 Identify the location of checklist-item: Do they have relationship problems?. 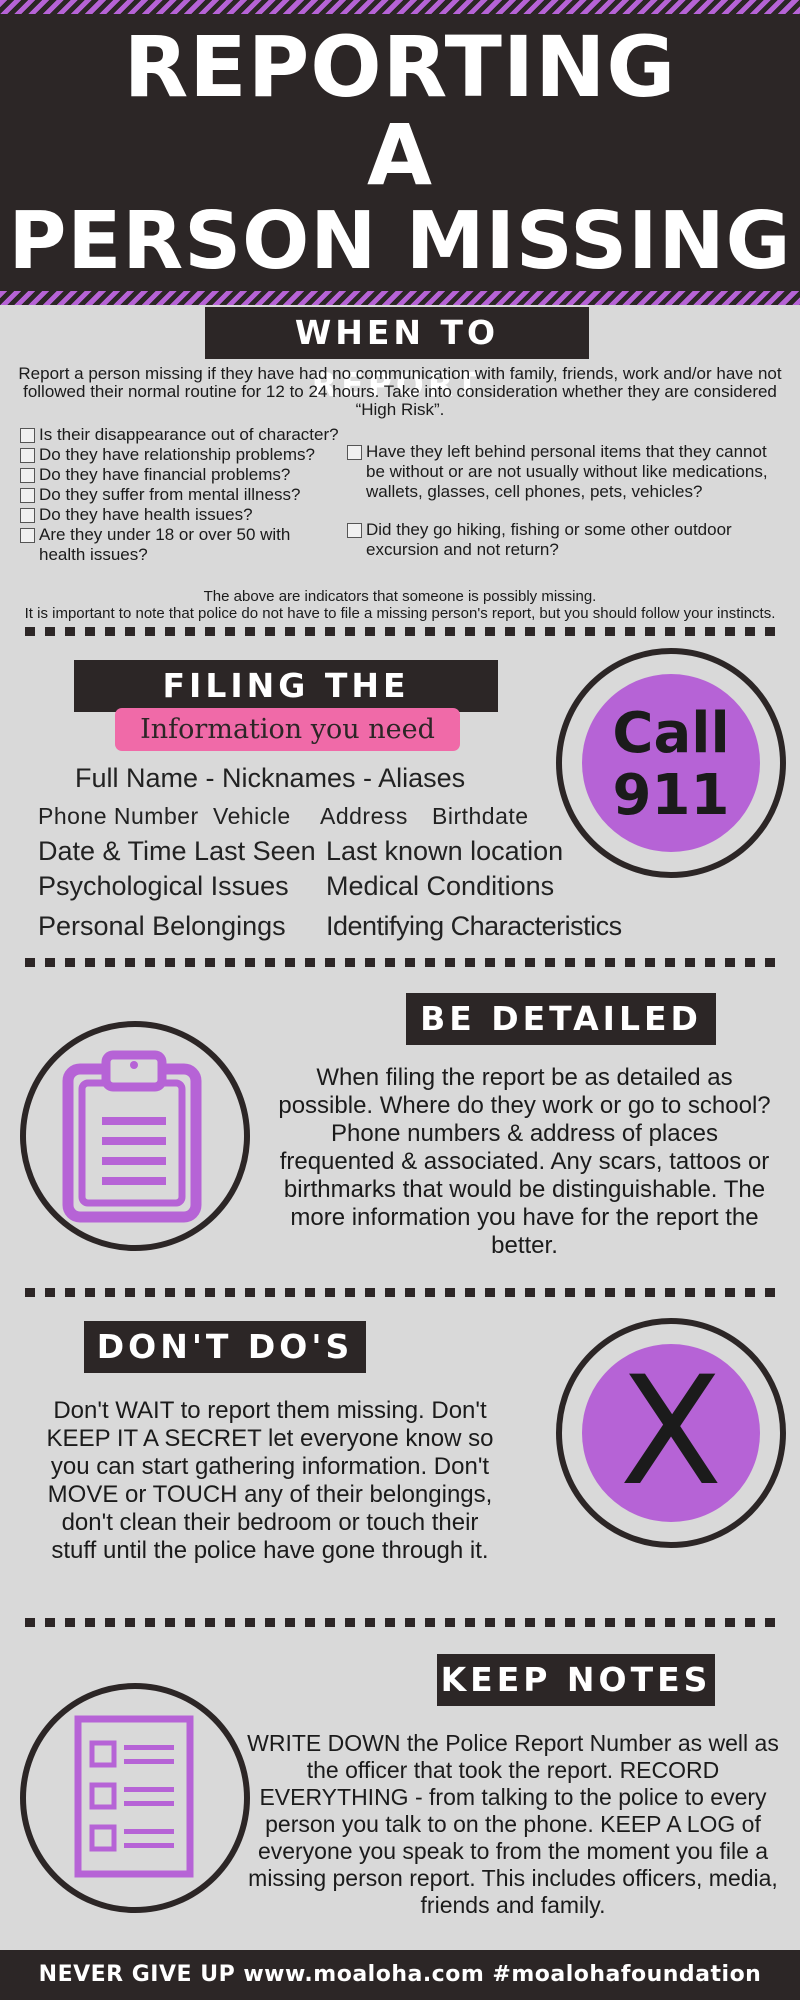
(180, 455).